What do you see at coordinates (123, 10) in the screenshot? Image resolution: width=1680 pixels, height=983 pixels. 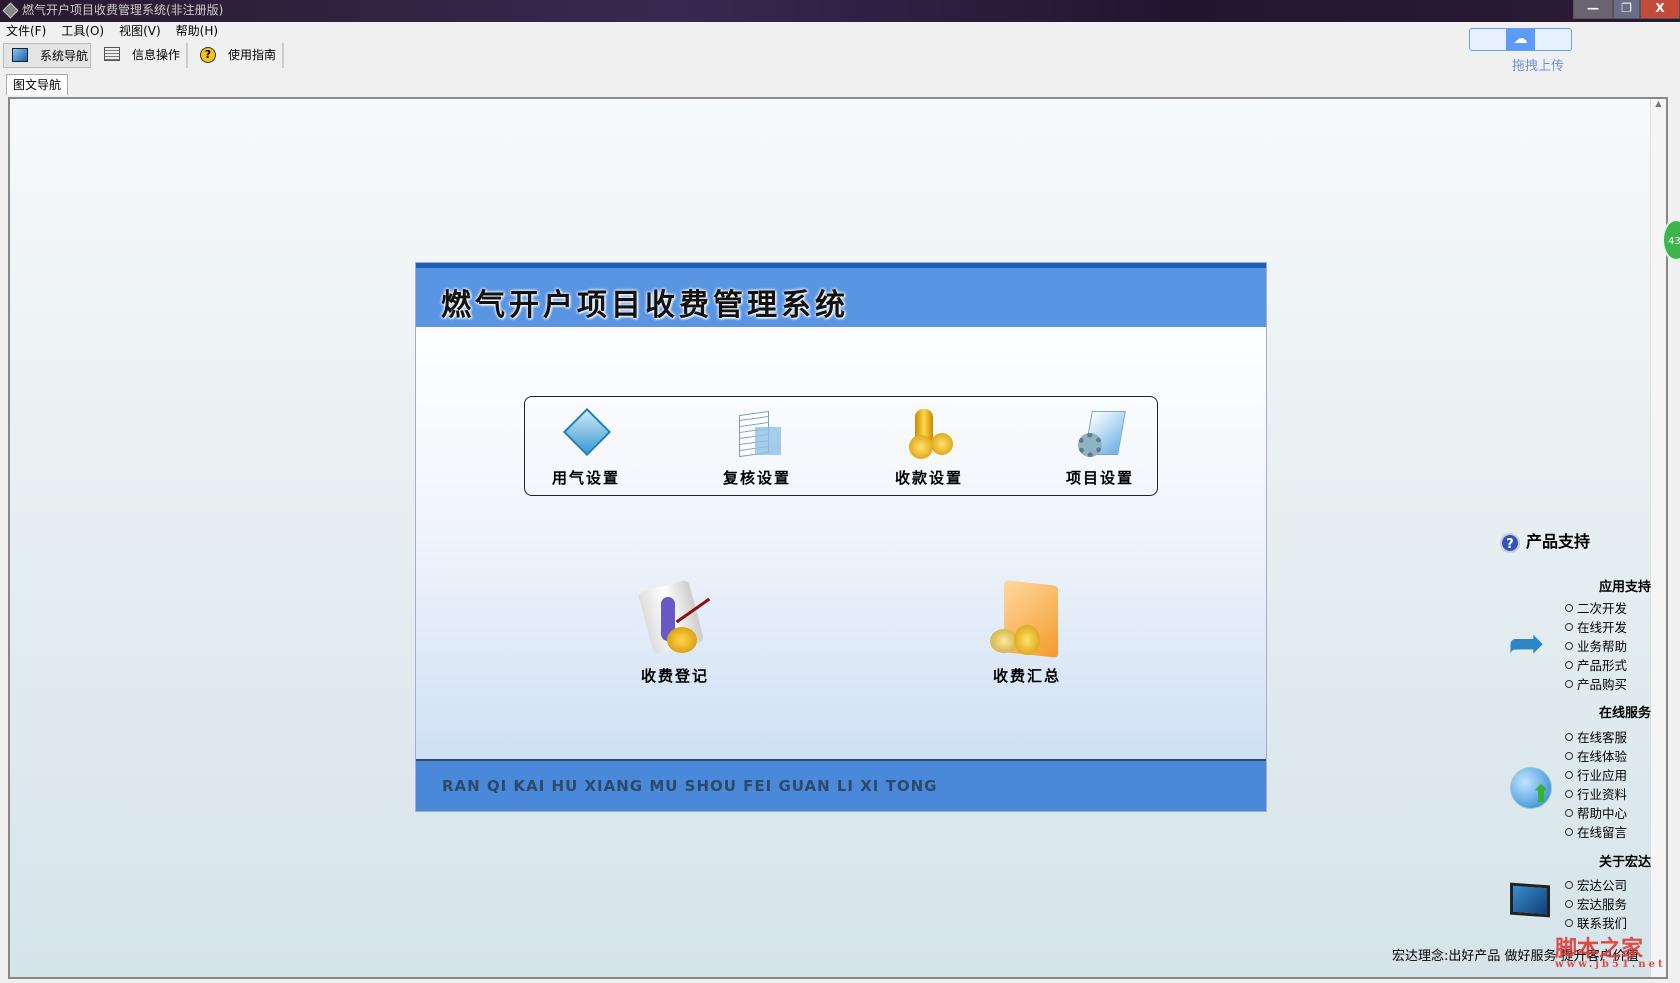 I see `window-title: 燃气开户项目收费管理系统(非注册版)` at bounding box center [123, 10].